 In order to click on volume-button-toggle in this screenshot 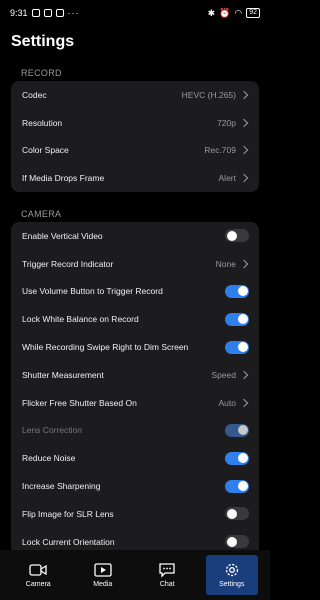, I will do `click(237, 291)`.